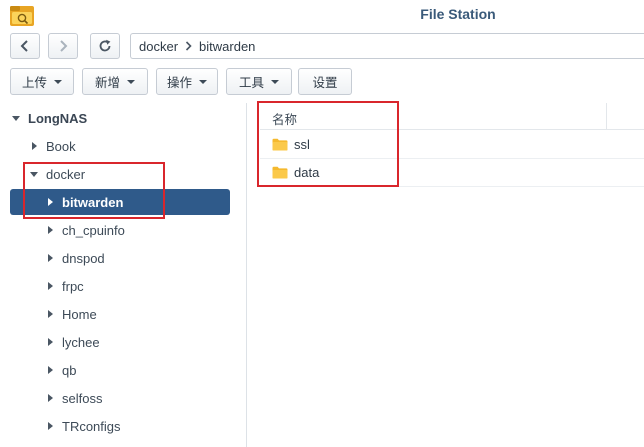 This screenshot has width=644, height=447. I want to click on tree-item-label: lychee, so click(81, 342).